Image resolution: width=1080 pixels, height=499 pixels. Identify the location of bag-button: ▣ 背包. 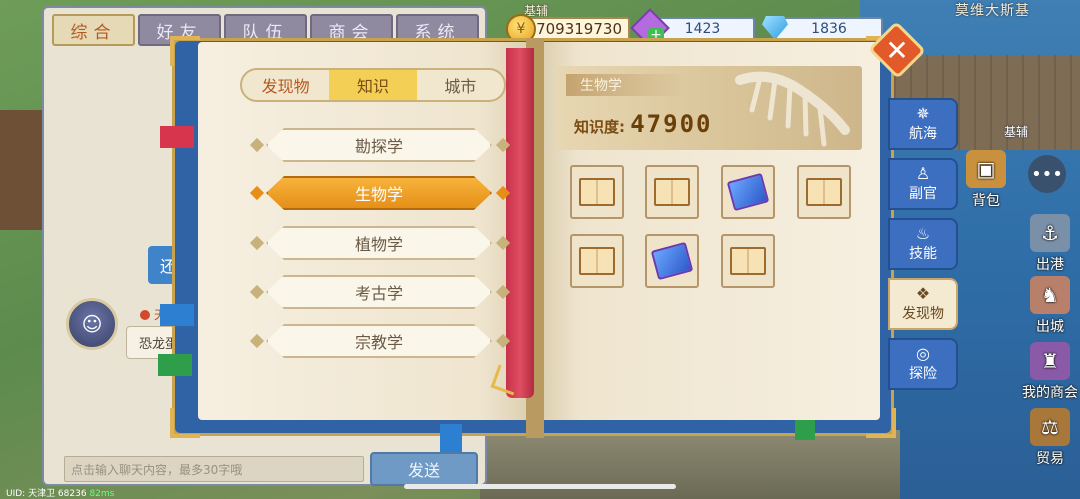
(986, 180).